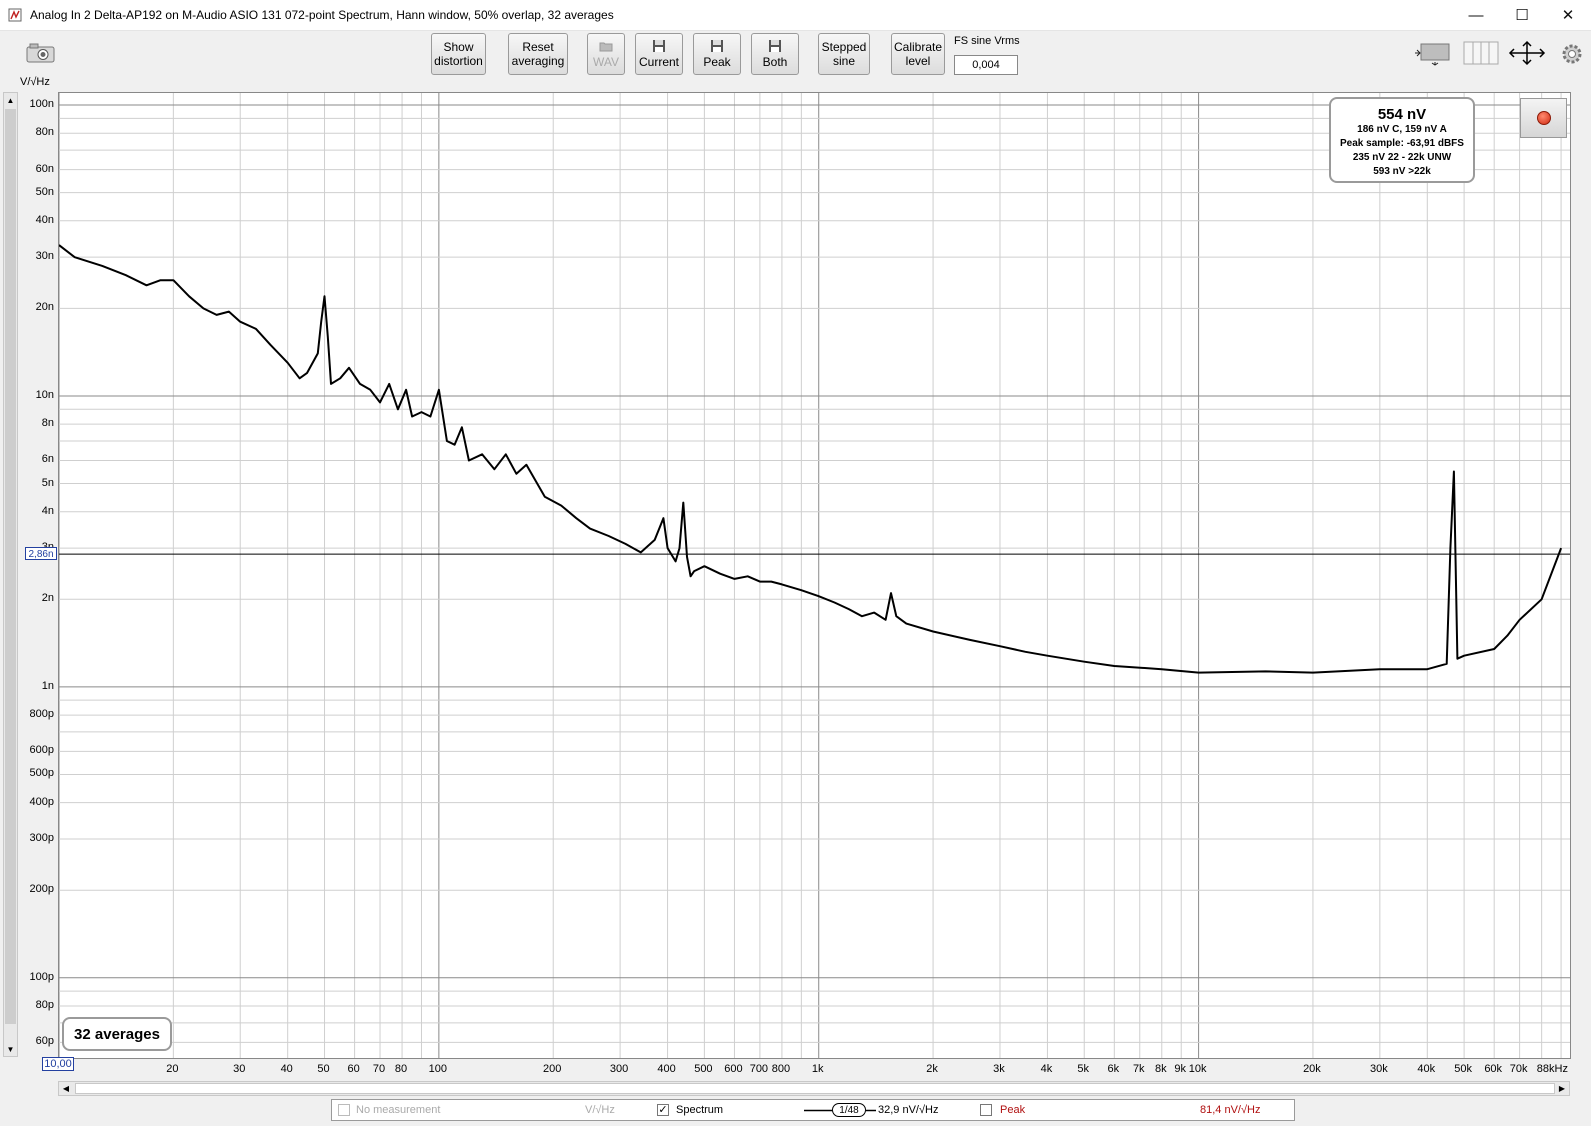 The image size is (1591, 1126). I want to click on calibrate-level-button: Calibrate level, so click(918, 54).